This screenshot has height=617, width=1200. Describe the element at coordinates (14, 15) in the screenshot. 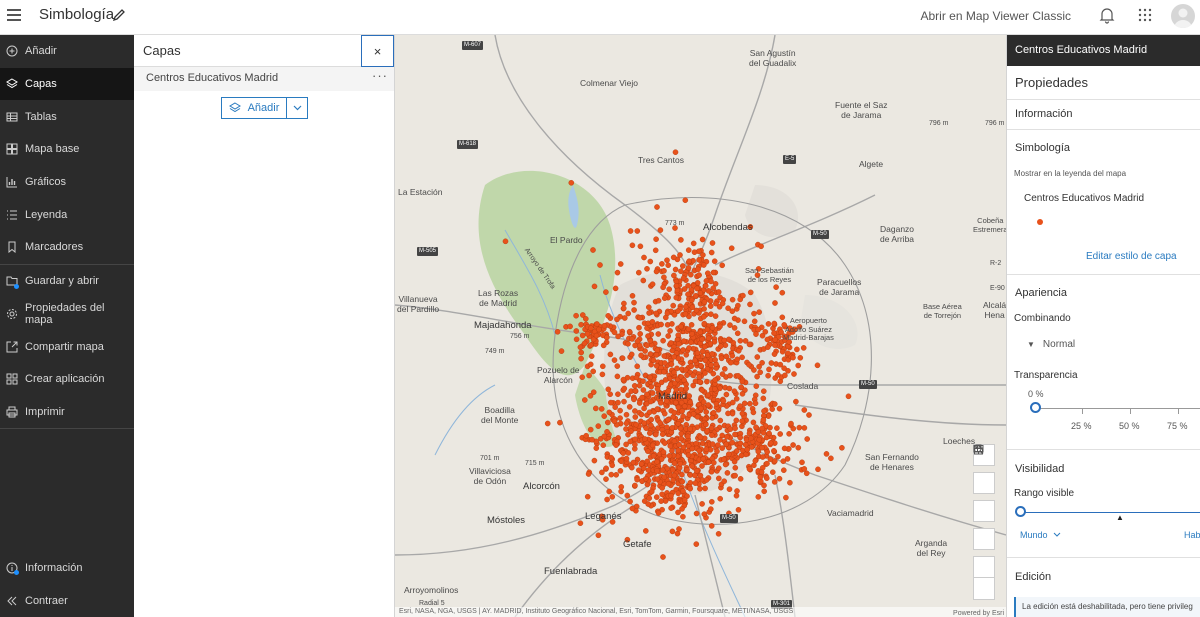

I see `menu-icon` at that location.